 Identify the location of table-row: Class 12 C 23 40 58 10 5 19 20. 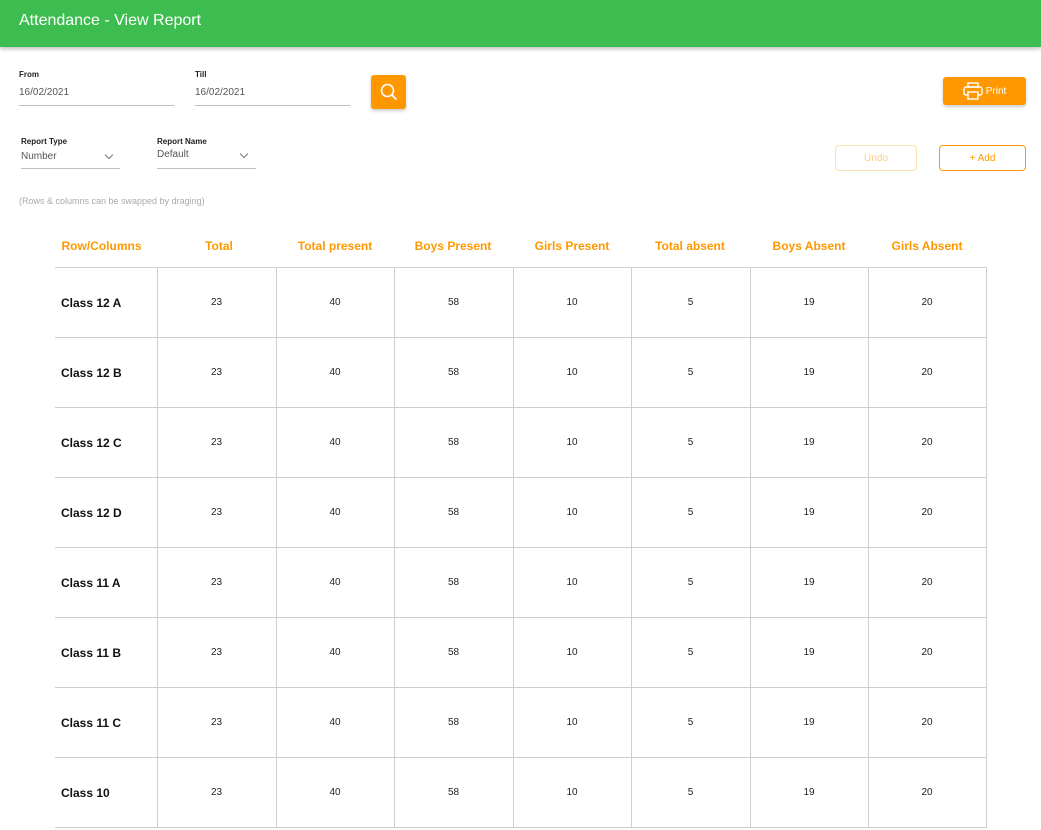
(521, 442).